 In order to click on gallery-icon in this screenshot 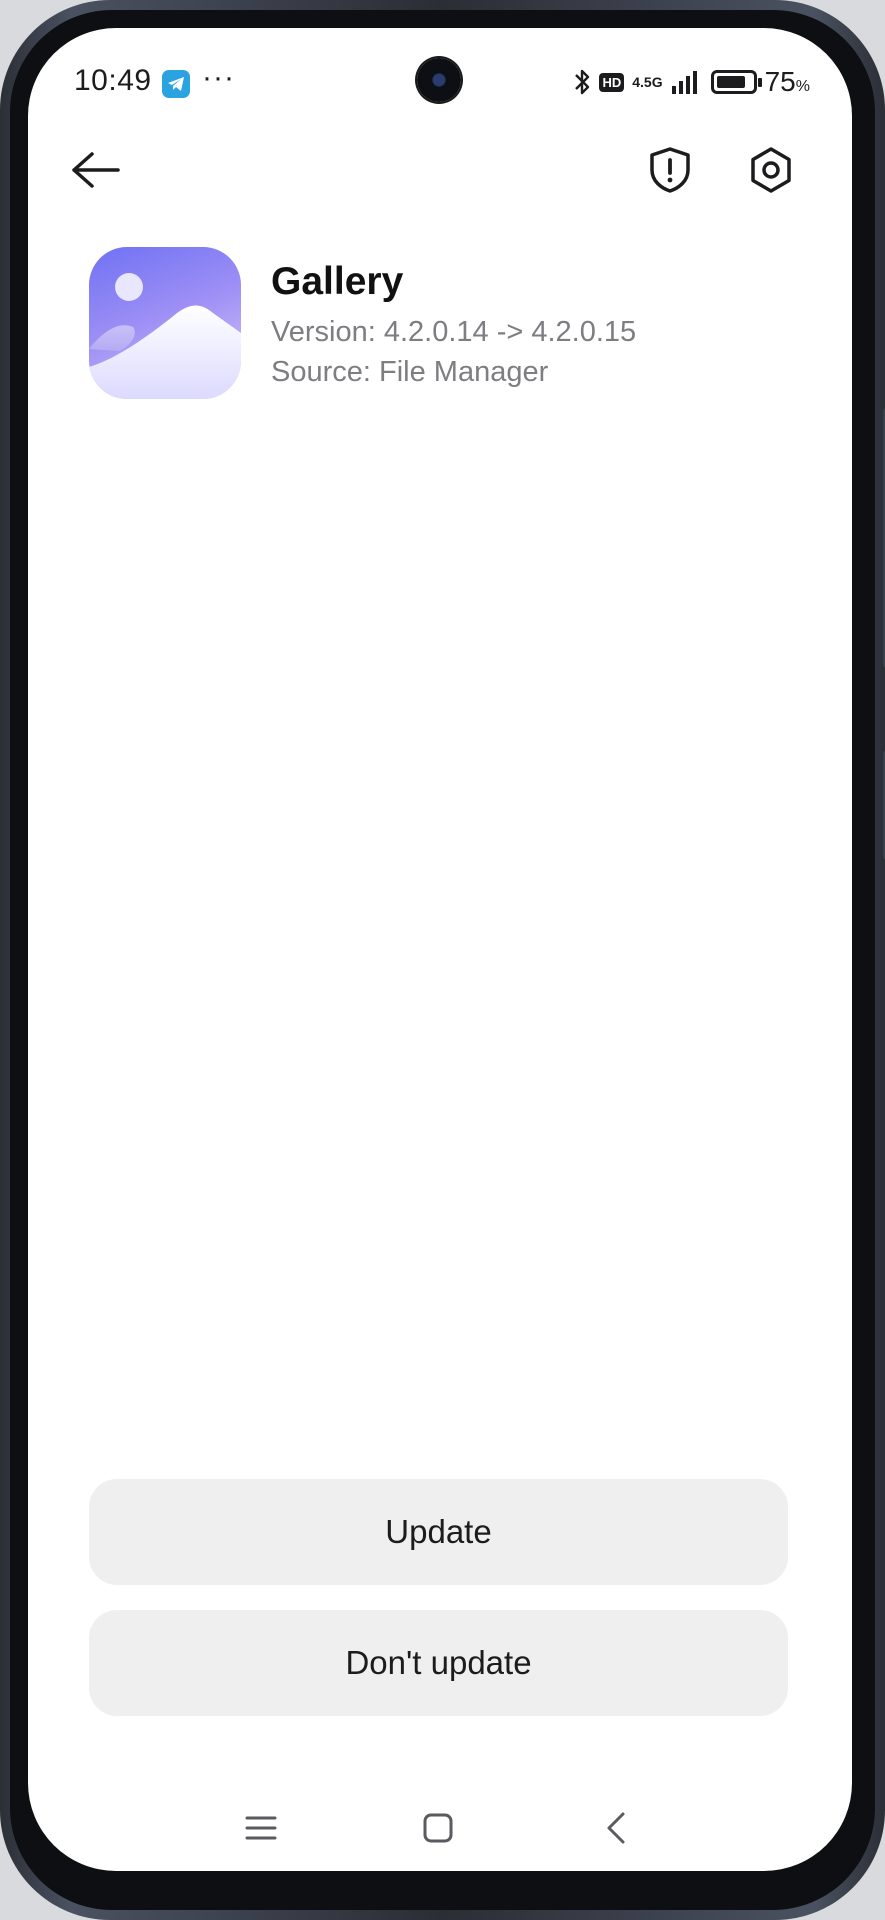, I will do `click(165, 323)`.